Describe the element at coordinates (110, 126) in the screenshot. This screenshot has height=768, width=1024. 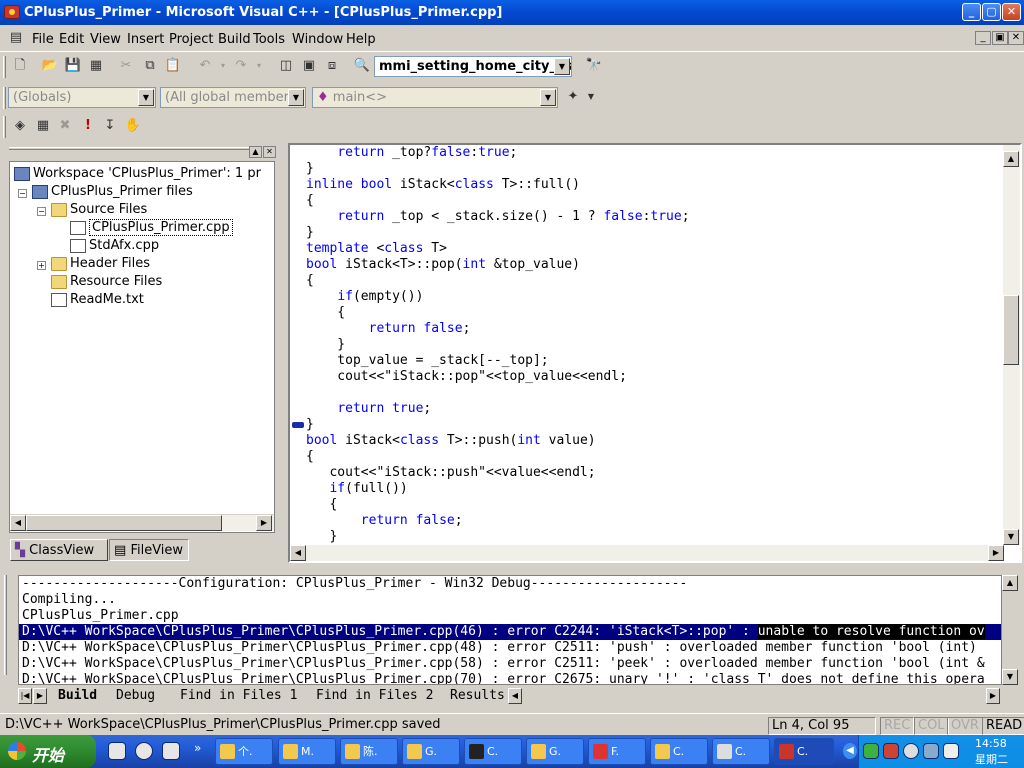
I see `go-icon: ↧` at that location.